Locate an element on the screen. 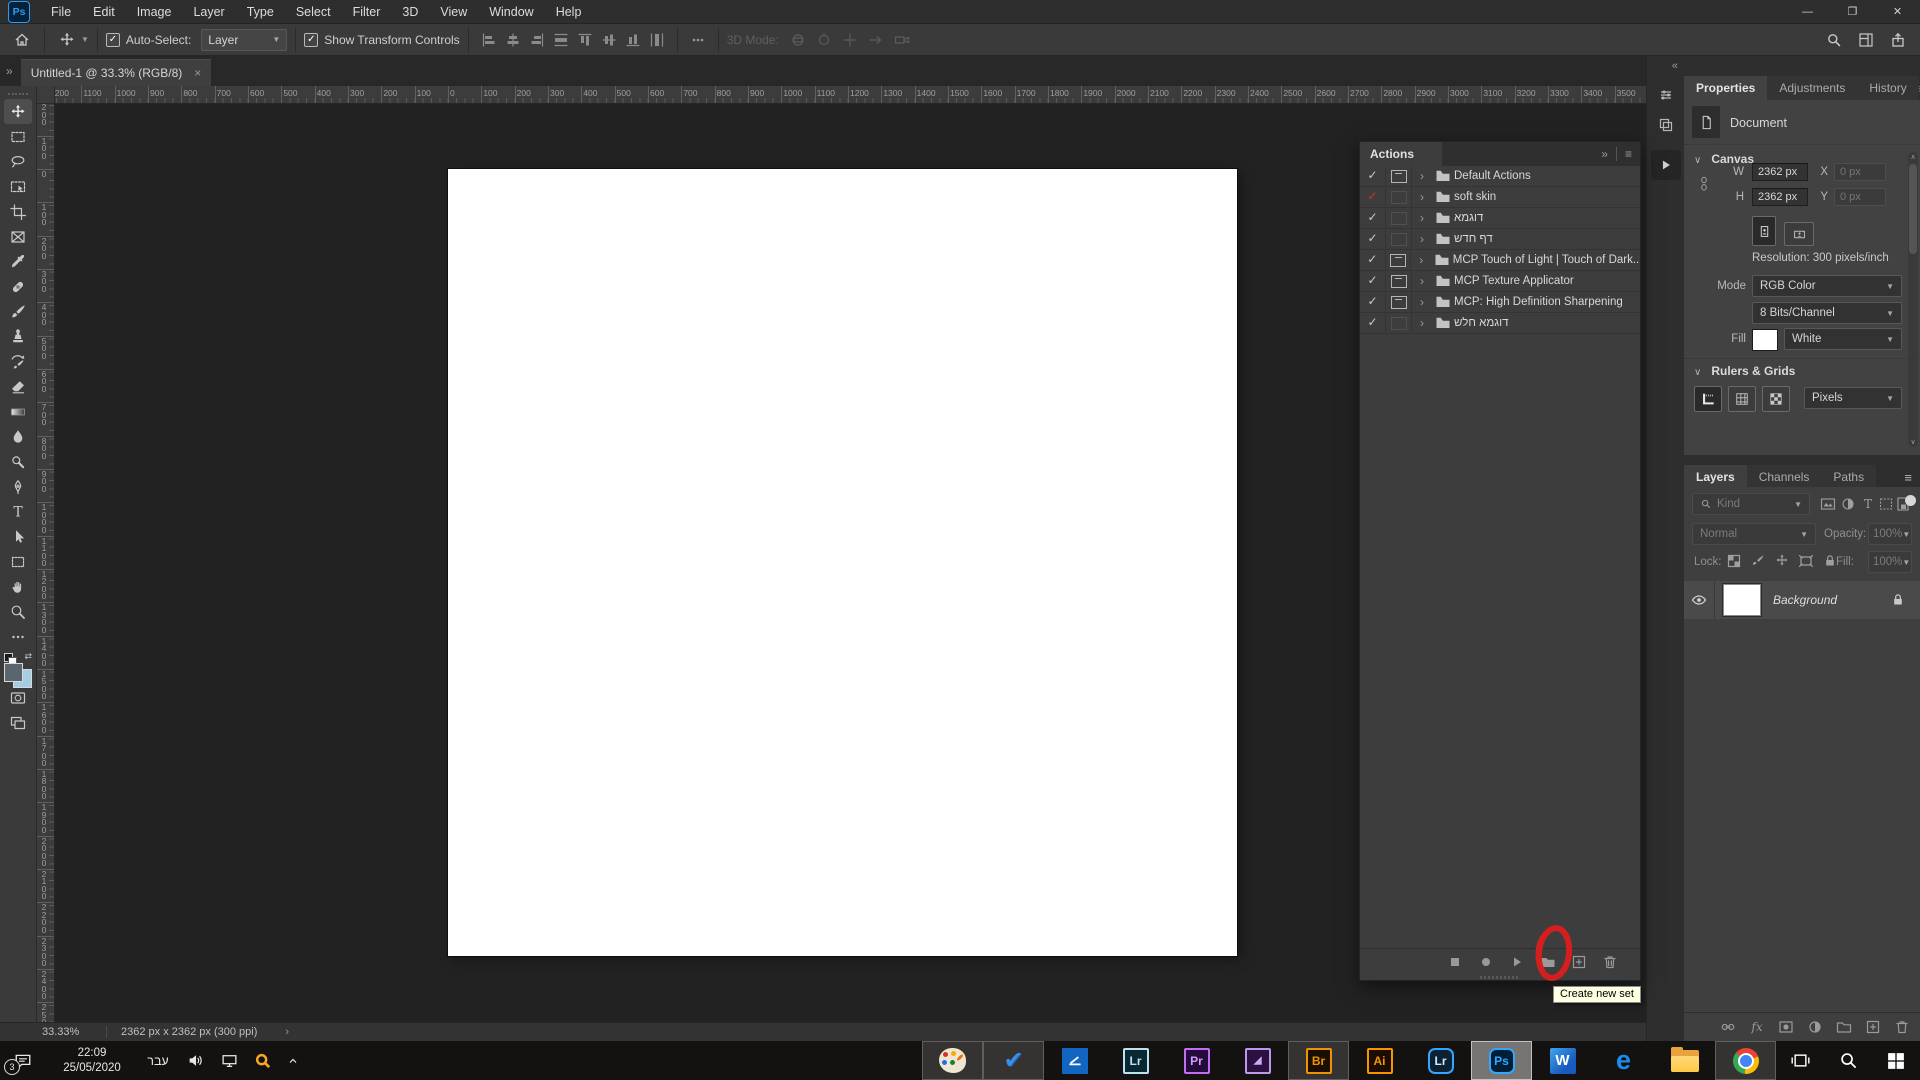  action-set-row: ✓ › Default Actions is located at coordinates (1500, 176).